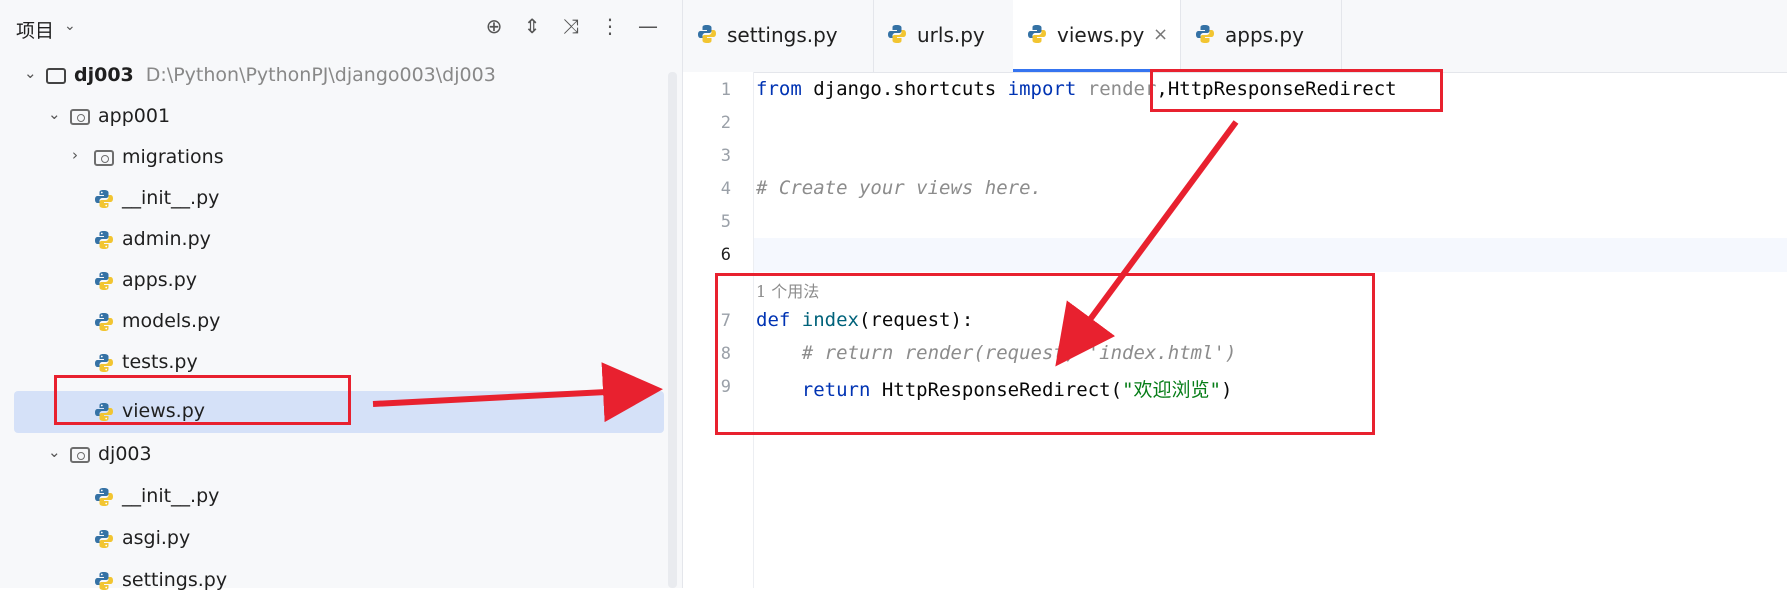 The image size is (1787, 601). I want to click on import-render: render, so click(1116, 89).